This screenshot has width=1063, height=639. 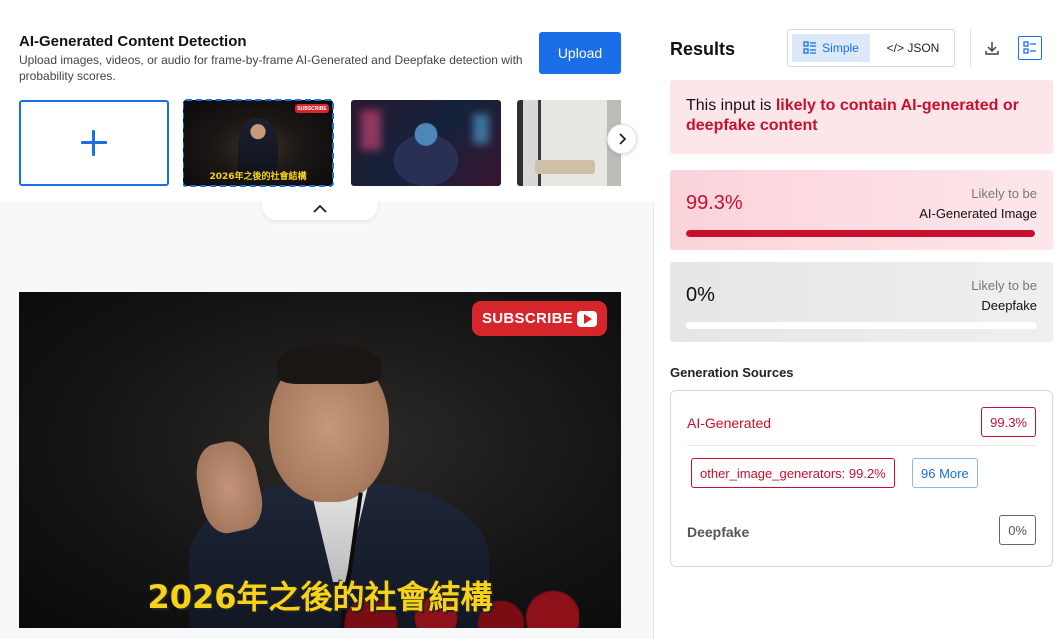 I want to click on deepfake-source-label: Deepfake, so click(x=718, y=532).